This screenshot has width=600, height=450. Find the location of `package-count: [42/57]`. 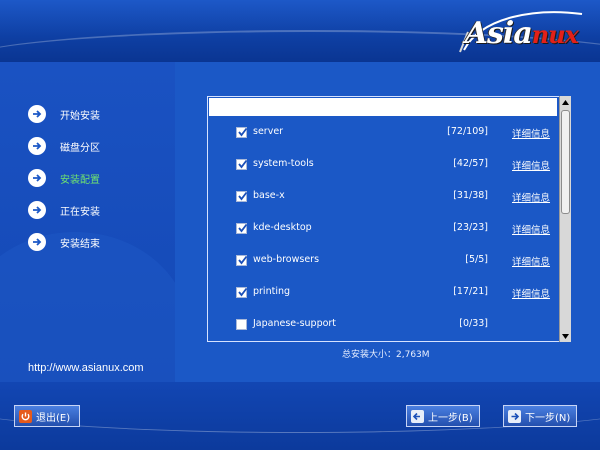

package-count: [42/57] is located at coordinates (470, 163).